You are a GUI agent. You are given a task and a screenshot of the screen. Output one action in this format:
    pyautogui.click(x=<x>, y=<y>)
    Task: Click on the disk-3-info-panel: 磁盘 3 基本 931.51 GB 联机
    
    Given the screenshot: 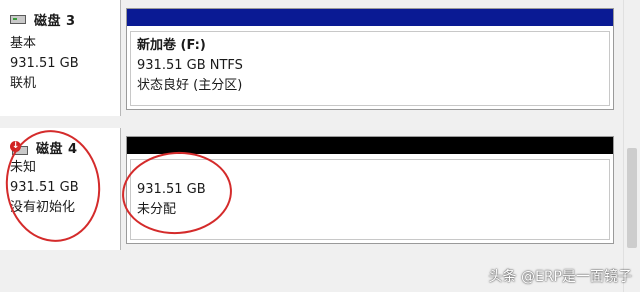 What is the action you would take?
    pyautogui.click(x=60, y=58)
    